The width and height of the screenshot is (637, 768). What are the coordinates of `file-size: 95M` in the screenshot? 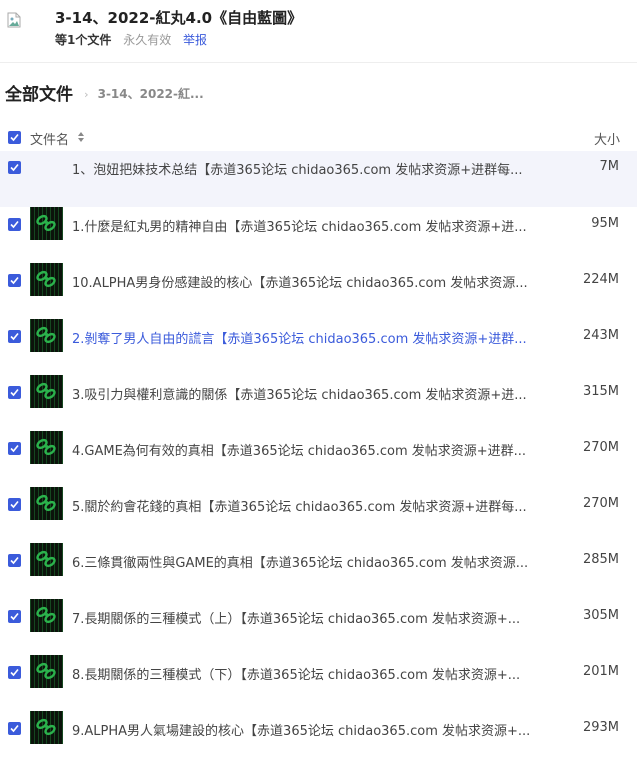 It's located at (605, 223).